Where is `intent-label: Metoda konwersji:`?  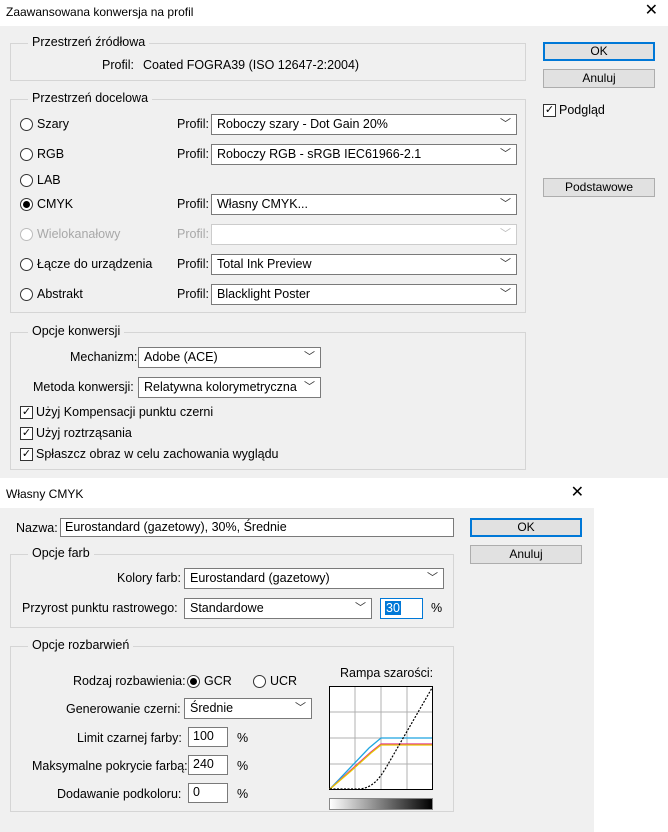
intent-label: Metoda konwersji: is located at coordinates (83, 387).